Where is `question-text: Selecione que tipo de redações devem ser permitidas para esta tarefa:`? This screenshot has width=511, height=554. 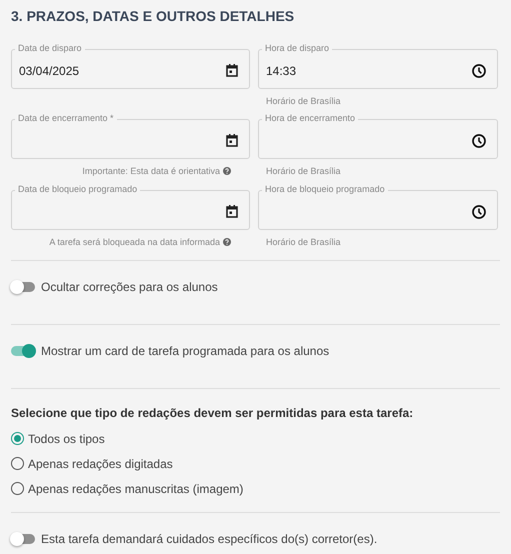
question-text: Selecione que tipo de redações devem ser permitidas para esta tarefa: is located at coordinates (212, 413).